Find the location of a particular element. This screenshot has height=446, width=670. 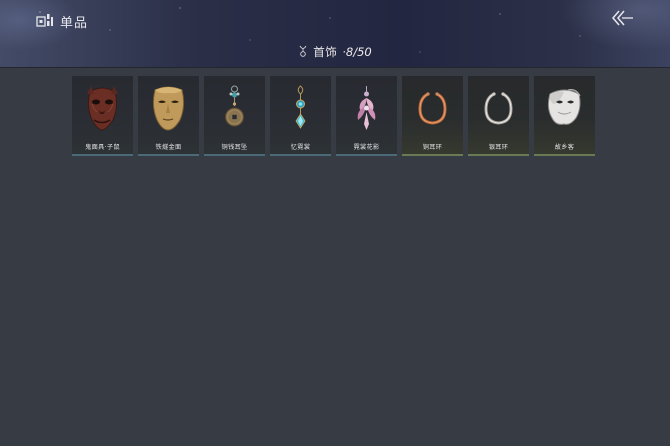

item-card: 鬼面具·子鼠 is located at coordinates (102, 116).